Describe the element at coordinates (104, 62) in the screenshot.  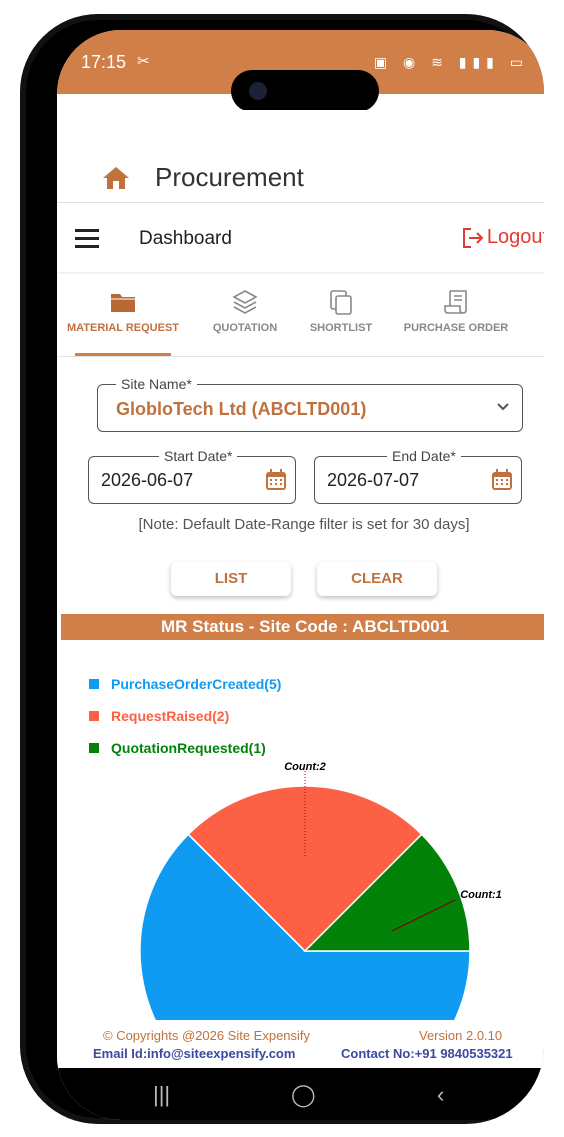
I see `status-time: 17:15` at that location.